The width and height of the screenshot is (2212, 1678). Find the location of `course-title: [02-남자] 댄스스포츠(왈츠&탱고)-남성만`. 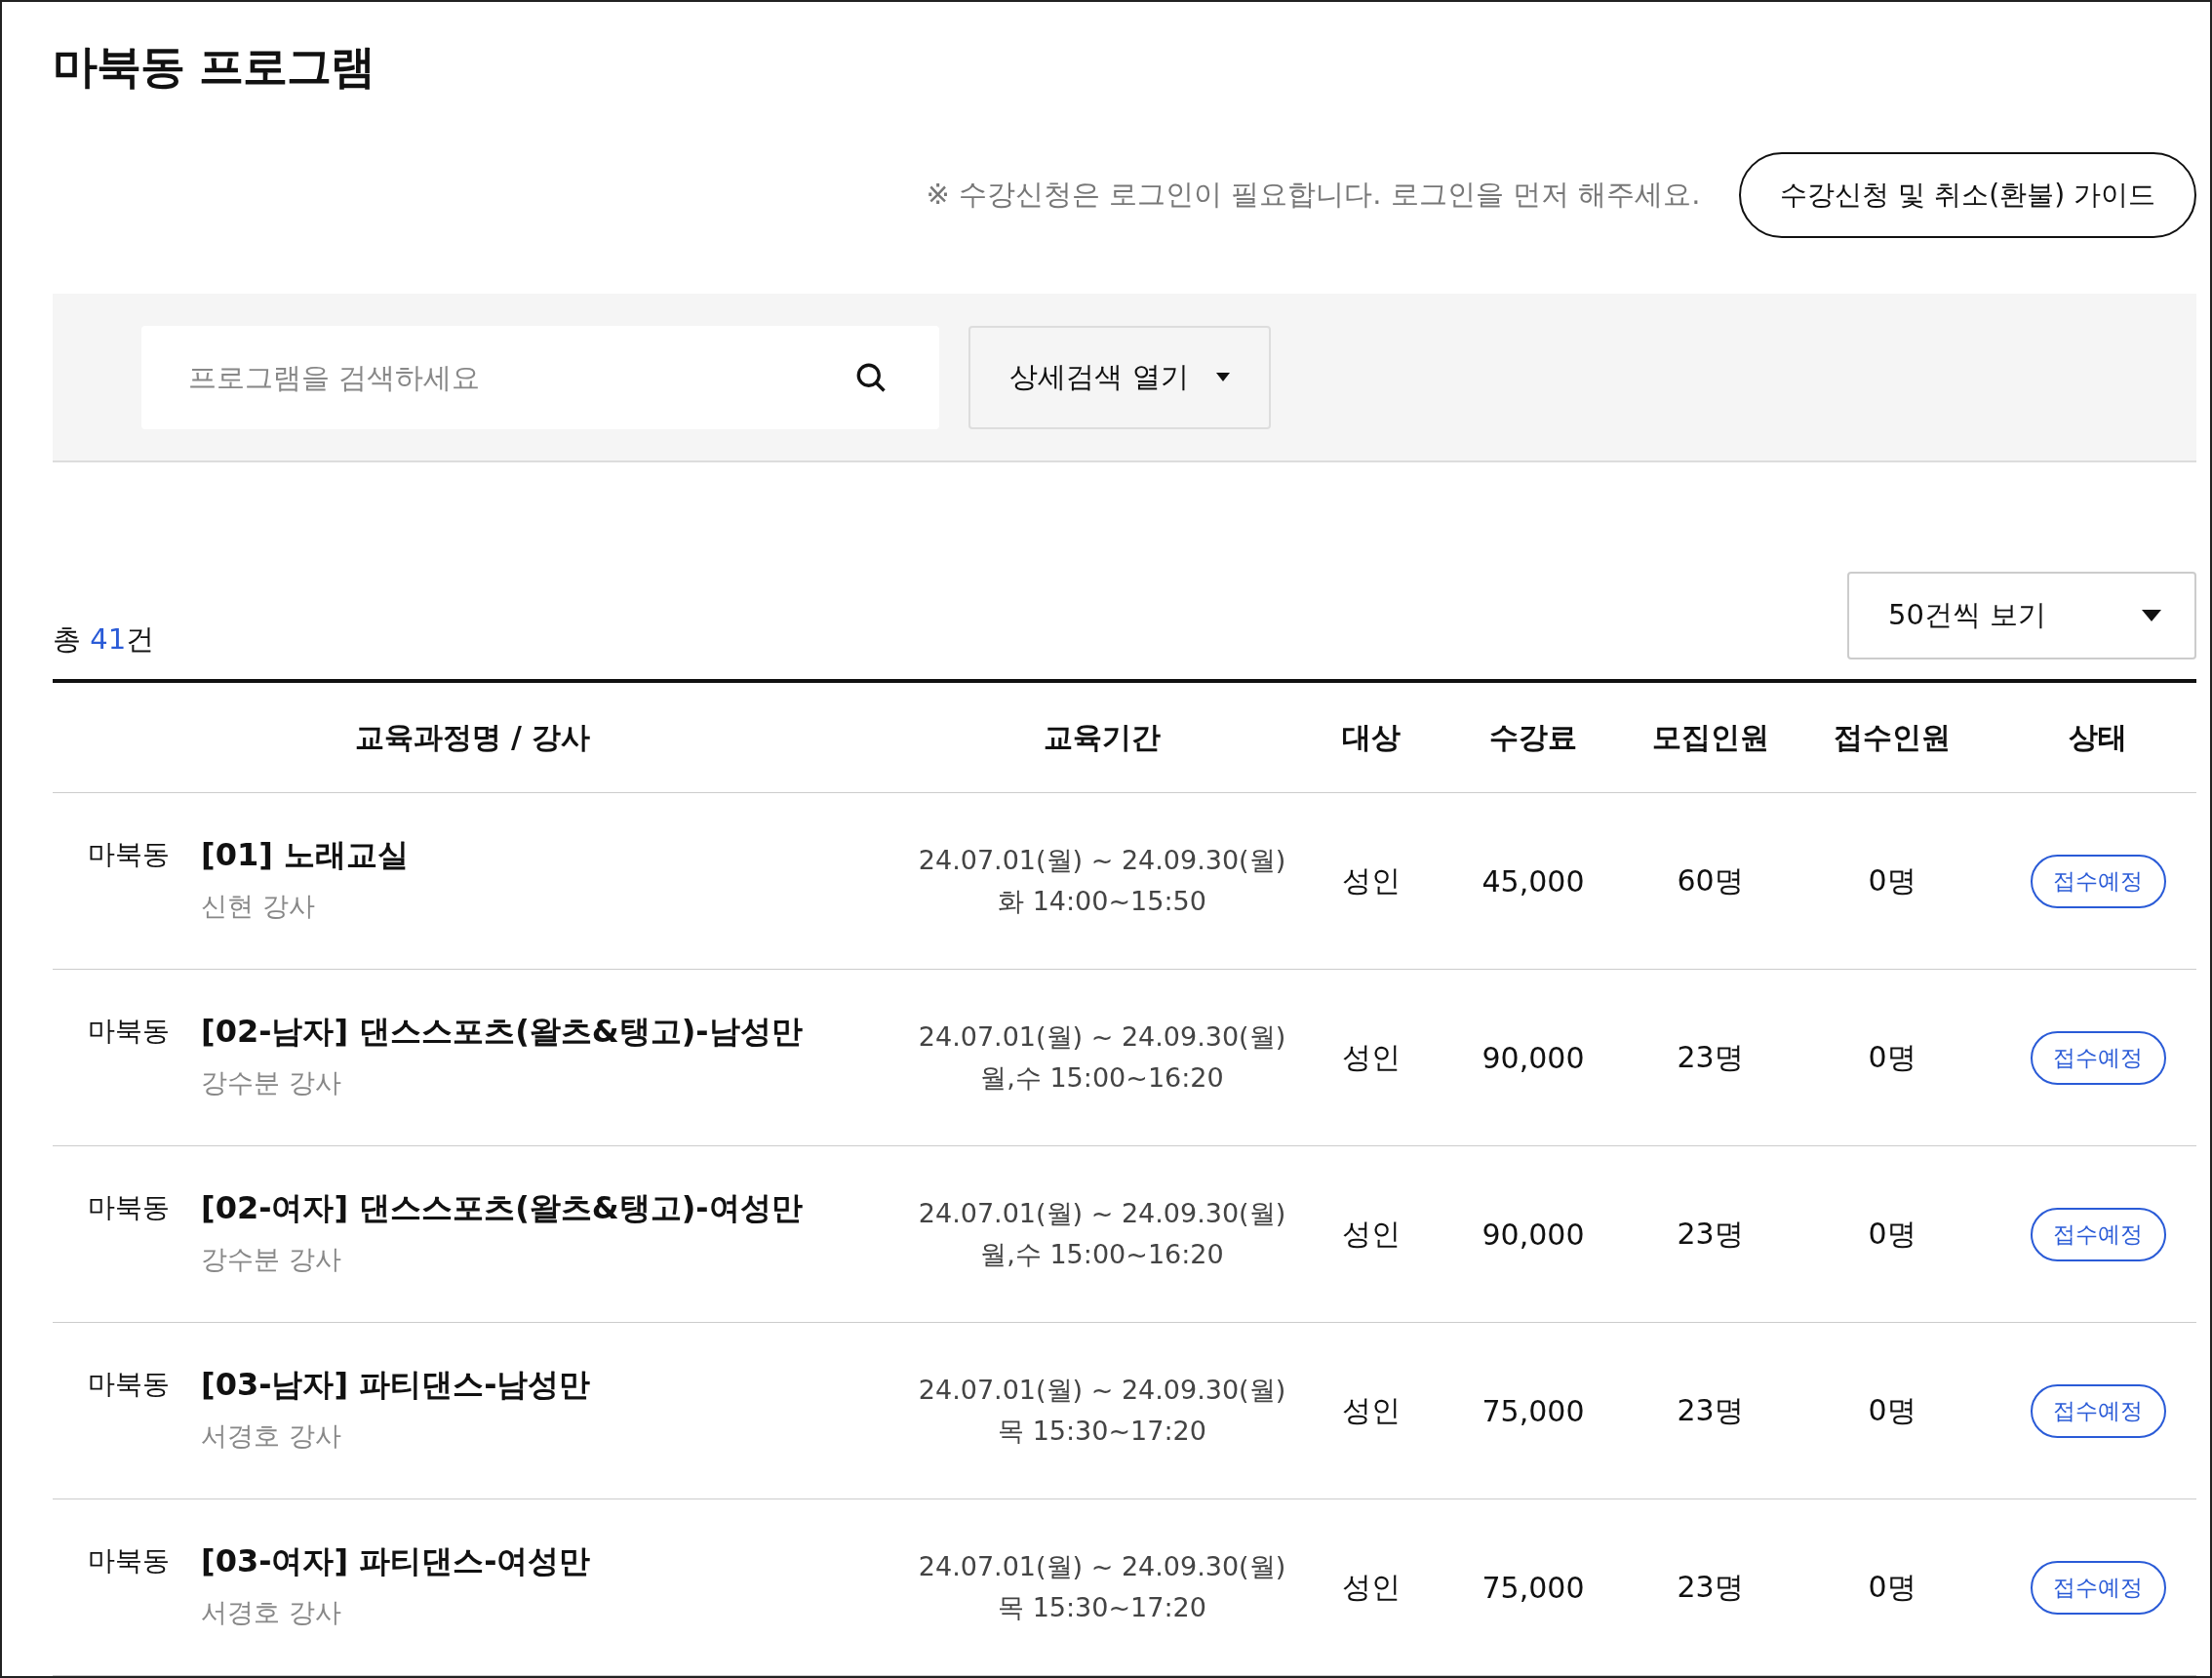

course-title: [02-남자] 댄스스포츠(왈츠&탱고)-남성만 is located at coordinates (502, 1032).